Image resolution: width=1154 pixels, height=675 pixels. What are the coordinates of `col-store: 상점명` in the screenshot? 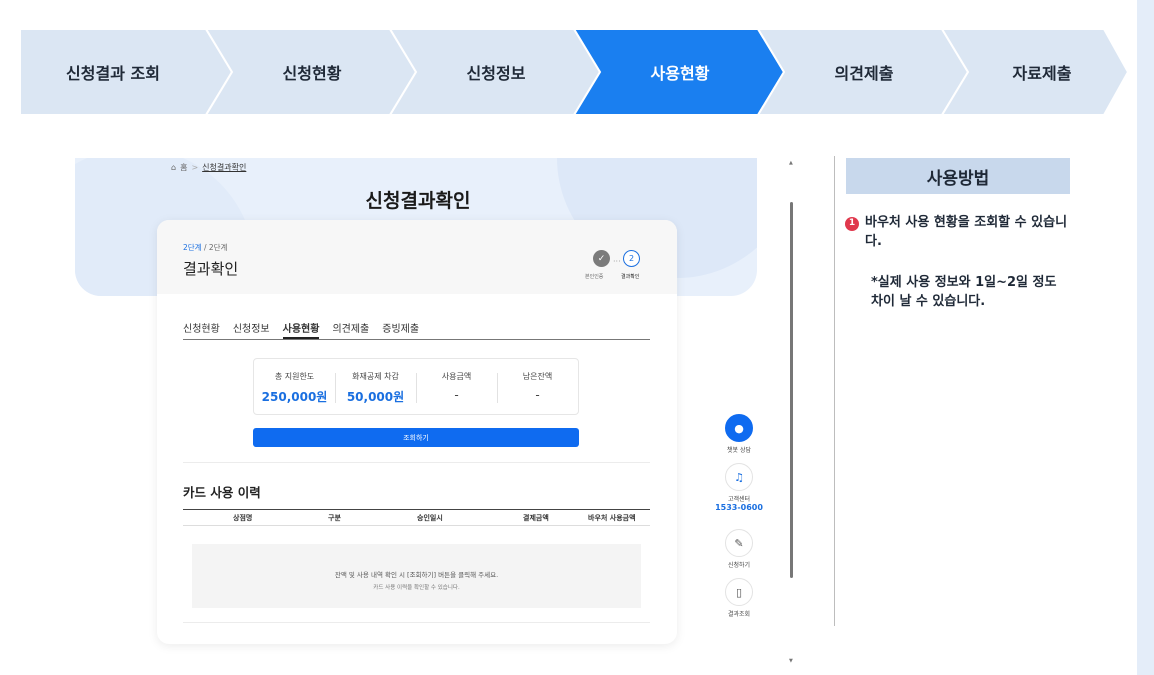 It's located at (243, 517).